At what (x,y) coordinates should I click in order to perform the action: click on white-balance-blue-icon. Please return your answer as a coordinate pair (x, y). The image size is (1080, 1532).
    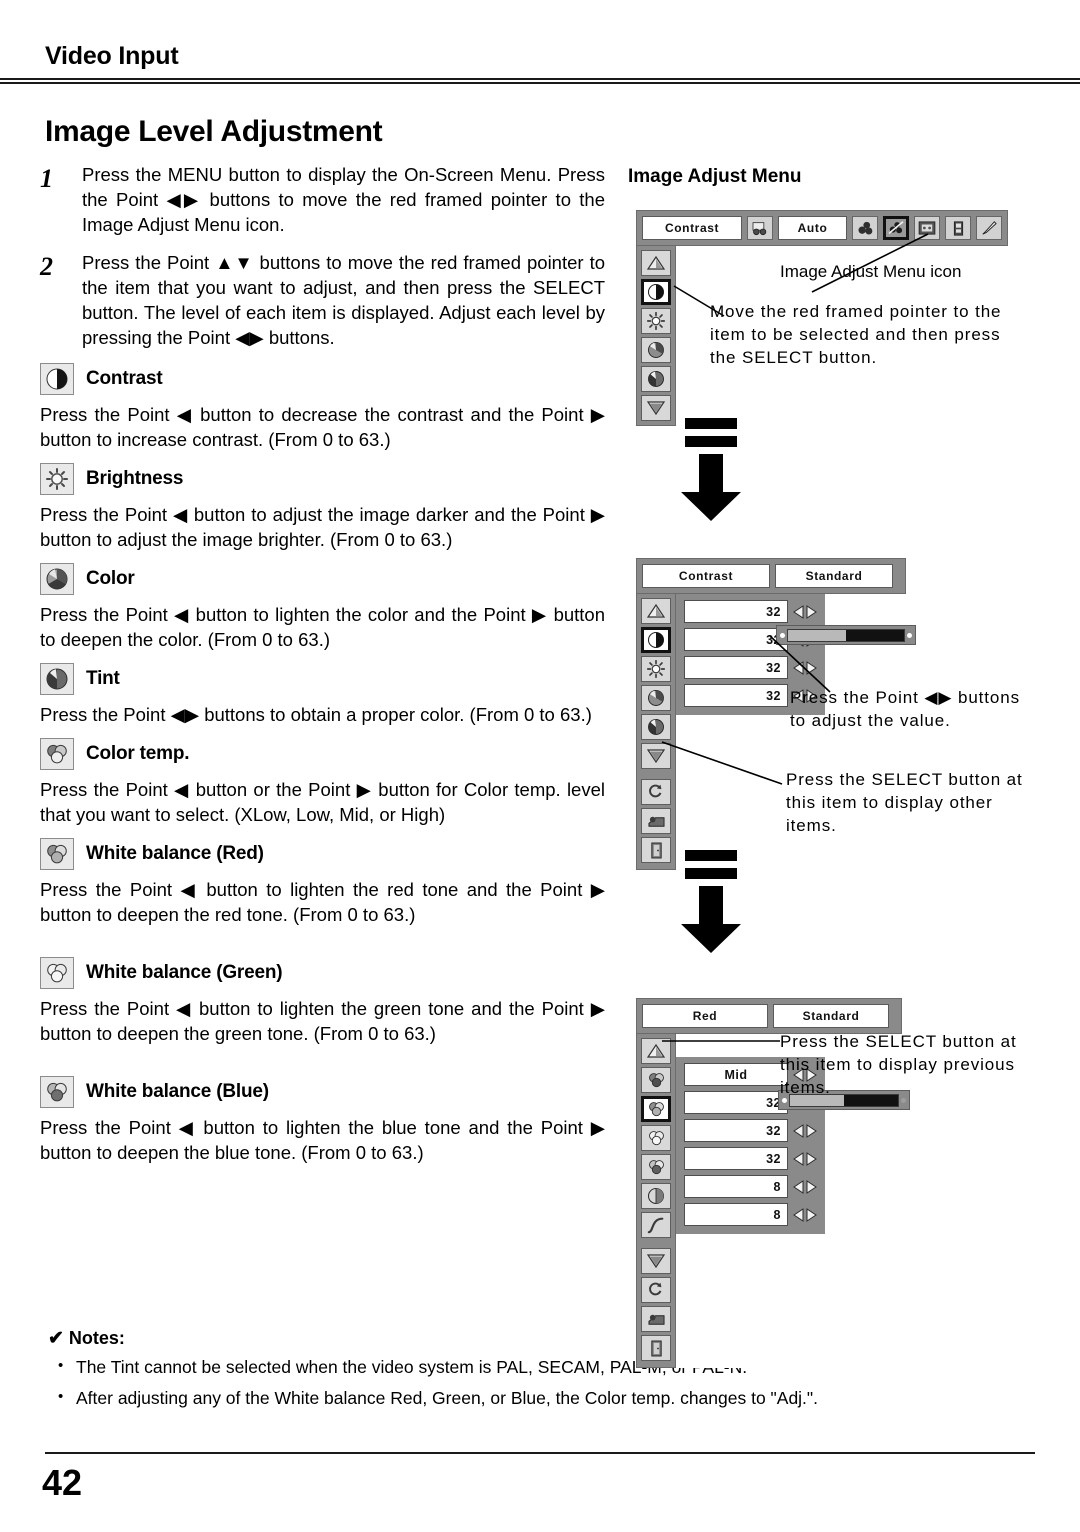
    Looking at the image, I should click on (656, 1167).